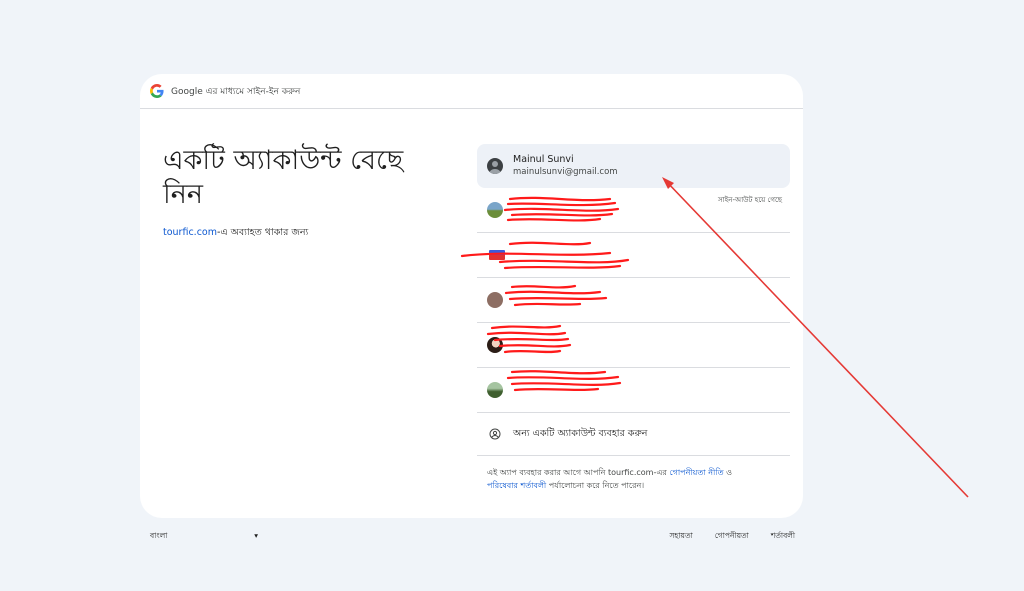 The width and height of the screenshot is (1024, 591). I want to click on help-link: সহায়তা, so click(680, 537).